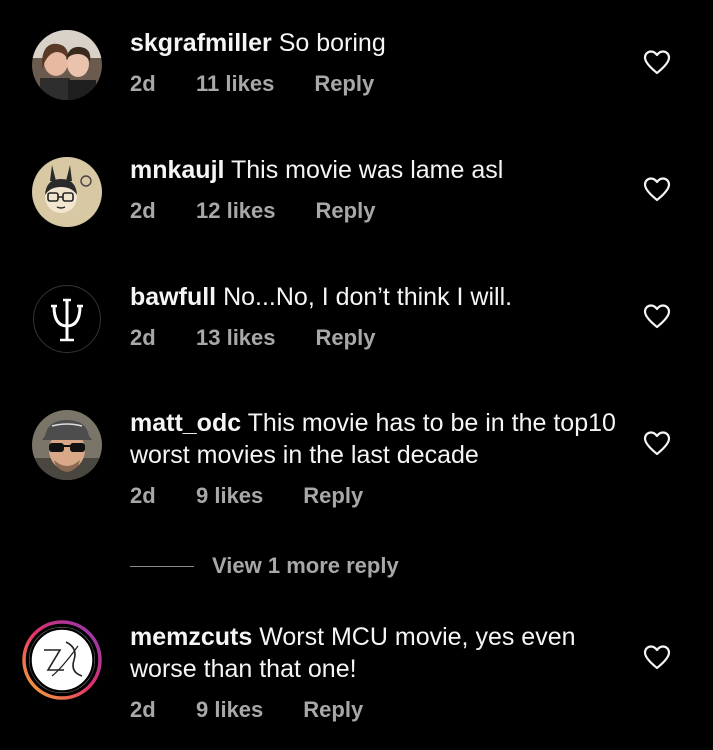  Describe the element at coordinates (305, 565) in the screenshot. I see `view-more-replies-label: View 1 more reply` at that location.